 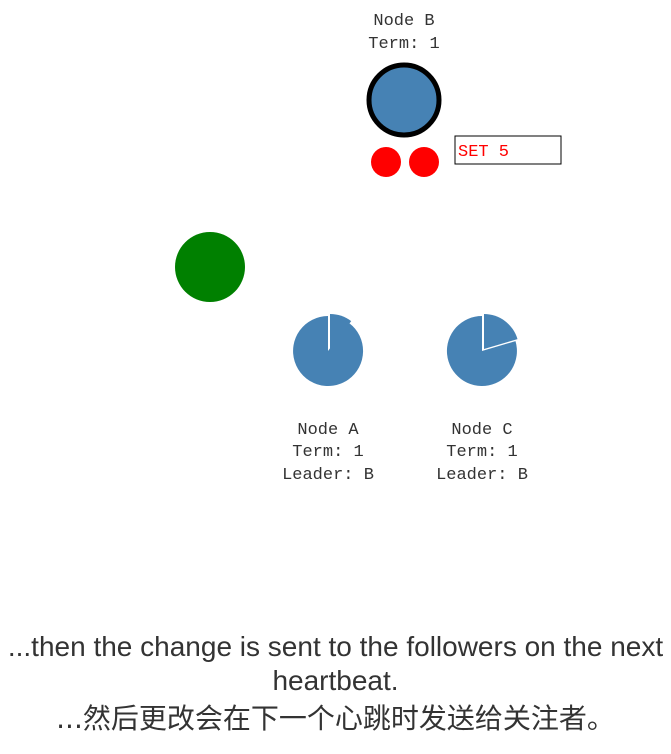 I want to click on node-c: Node C Term: 1 Leader: B, so click(x=482, y=399).